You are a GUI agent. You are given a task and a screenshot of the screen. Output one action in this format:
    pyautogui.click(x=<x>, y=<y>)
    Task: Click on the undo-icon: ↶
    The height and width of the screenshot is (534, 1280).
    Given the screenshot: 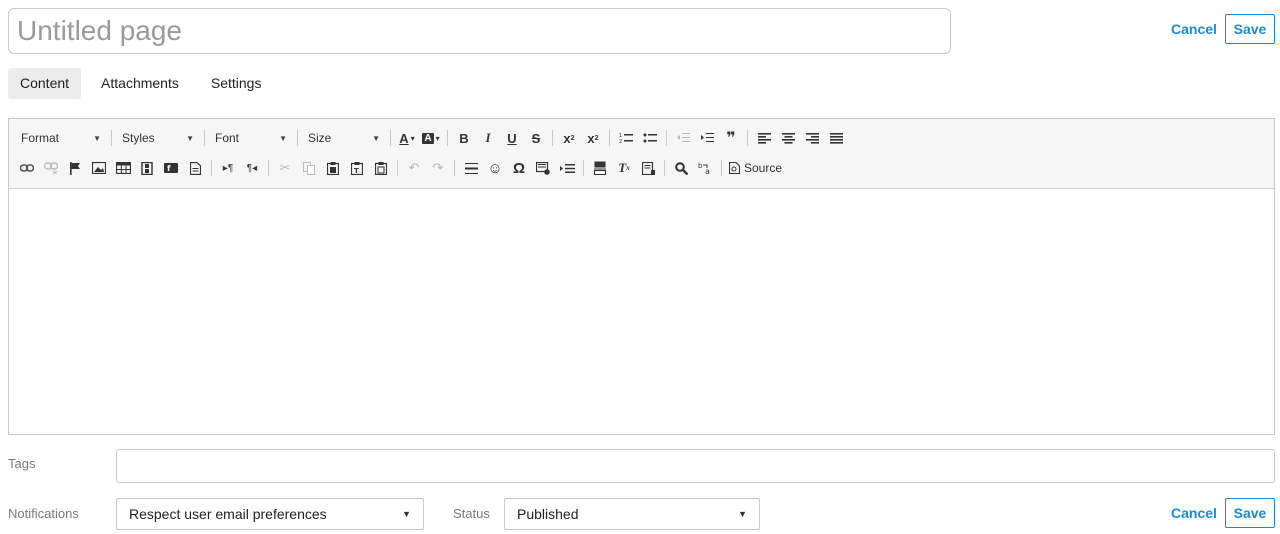 What is the action you would take?
    pyautogui.click(x=414, y=168)
    